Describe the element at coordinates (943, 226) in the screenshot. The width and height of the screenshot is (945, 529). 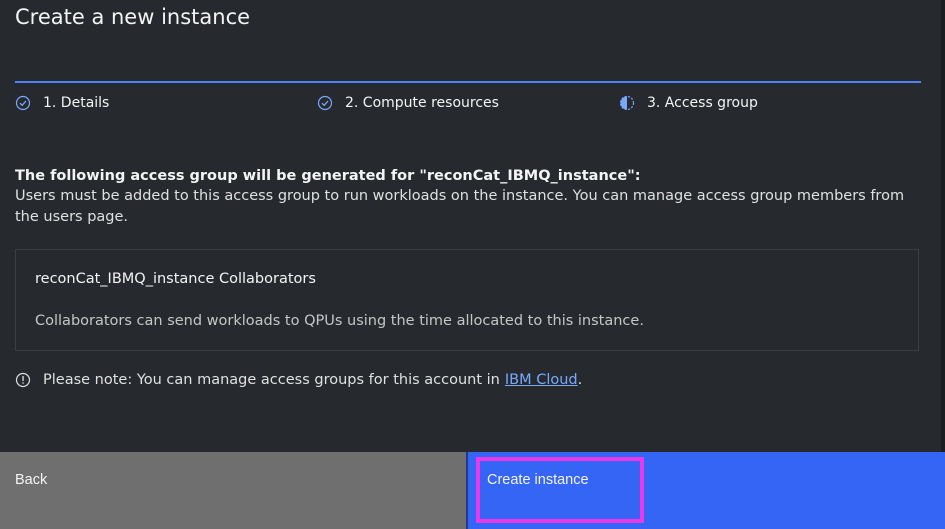
I see `scrollbar-track` at that location.